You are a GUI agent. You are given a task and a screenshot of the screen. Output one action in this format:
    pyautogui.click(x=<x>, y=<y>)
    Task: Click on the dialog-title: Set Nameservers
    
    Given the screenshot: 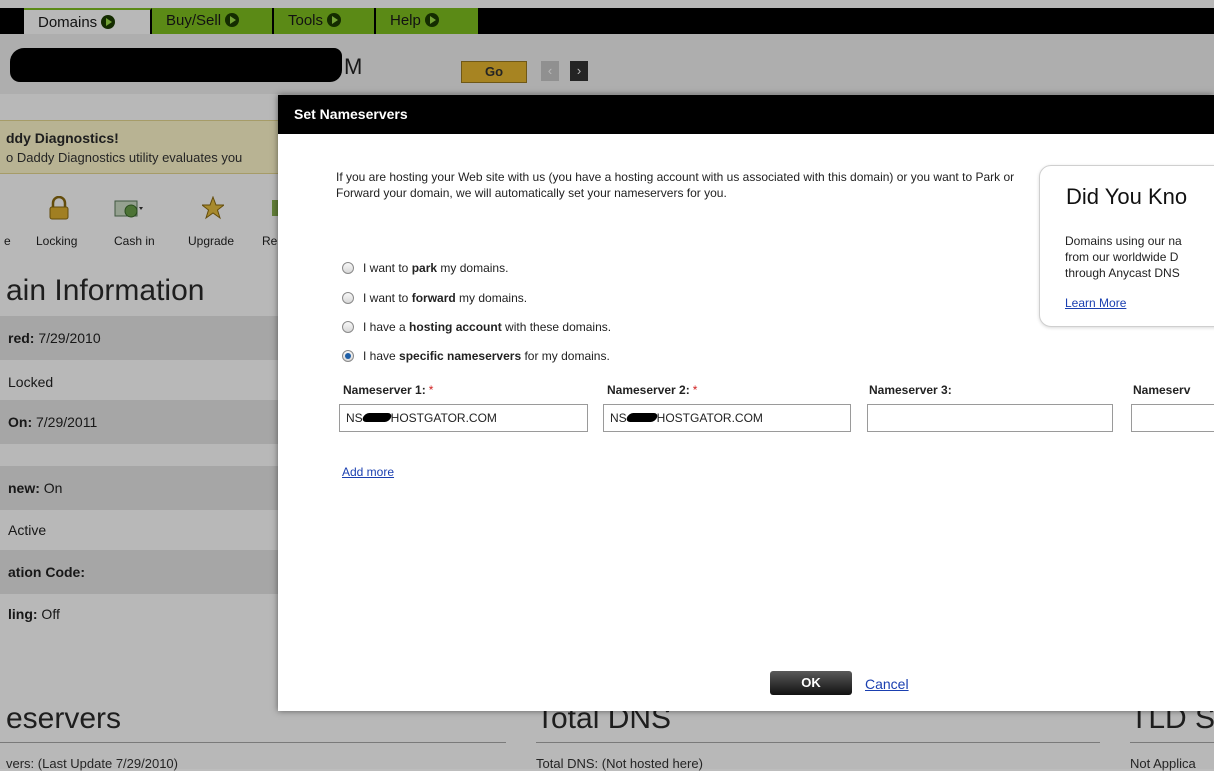 What is the action you would take?
    pyautogui.click(x=351, y=114)
    